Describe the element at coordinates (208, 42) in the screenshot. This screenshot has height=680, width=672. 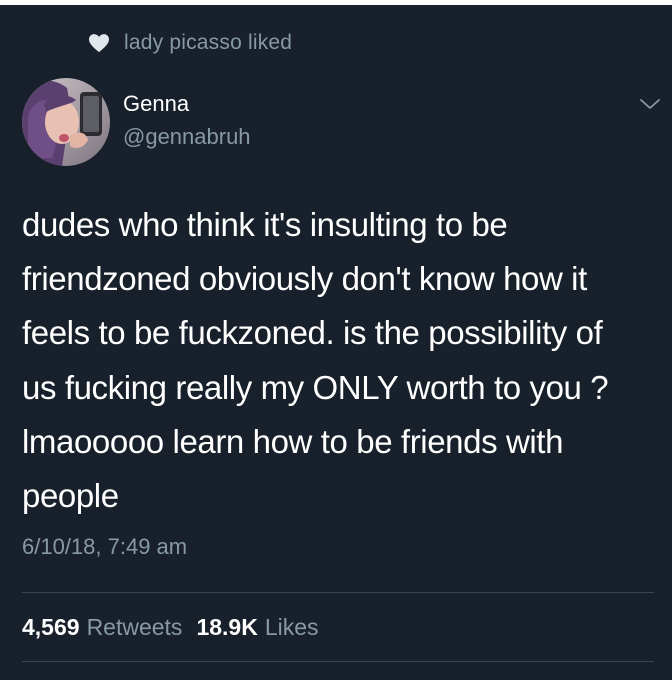
I see `social-context-text: lady picasso liked` at that location.